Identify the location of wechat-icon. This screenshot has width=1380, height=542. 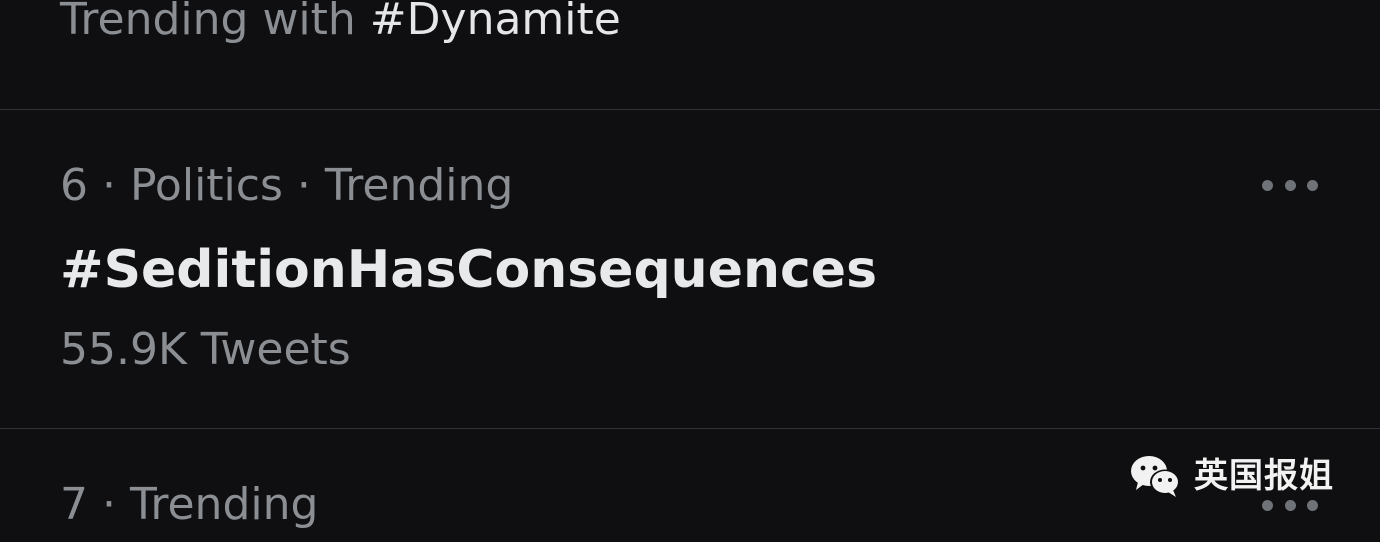
(1155, 476).